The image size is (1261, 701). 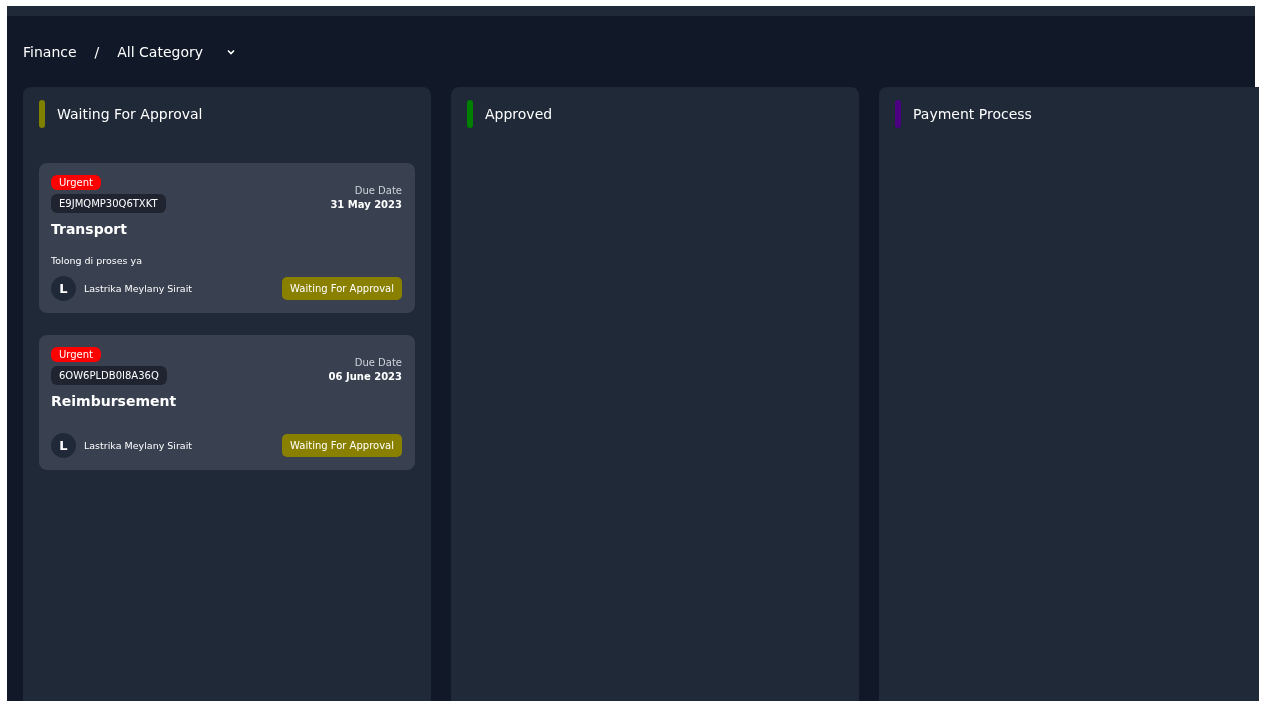 I want to click on request-card: Urgent 6OW6PLDB0I8A36Q Due Date 06 June 2023 Reimbursement L Lastrika Meylany Sirait Waiting For Approval, so click(x=227, y=402).